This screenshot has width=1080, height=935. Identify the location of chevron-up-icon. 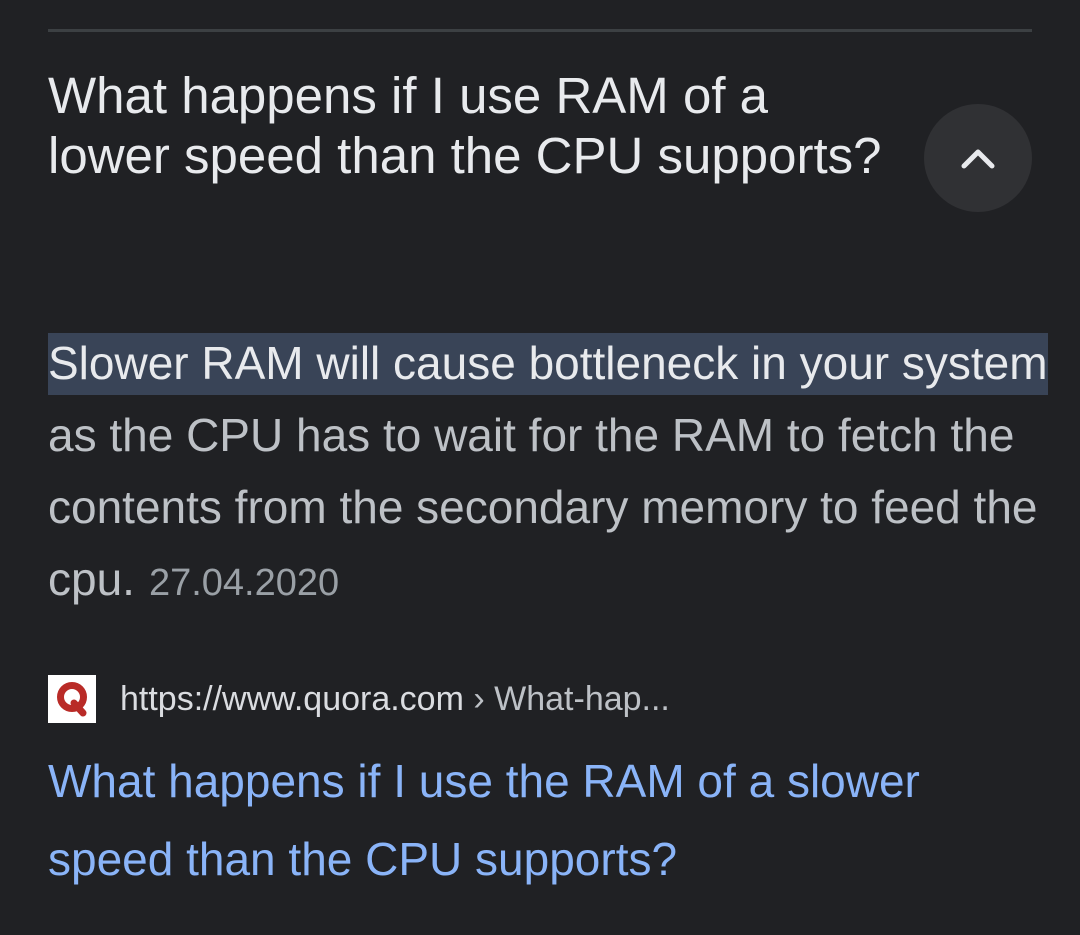
(978, 159).